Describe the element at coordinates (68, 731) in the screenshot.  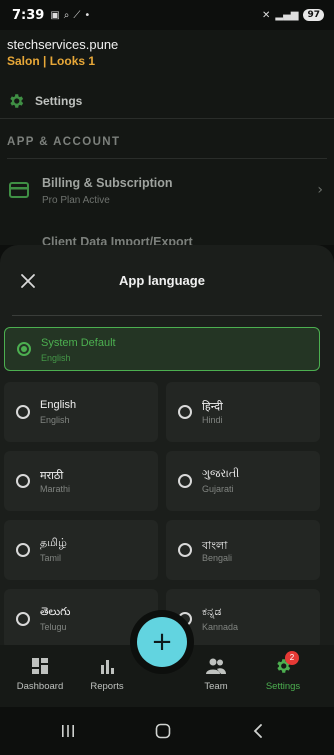
I see `recent-apps-icon` at that location.